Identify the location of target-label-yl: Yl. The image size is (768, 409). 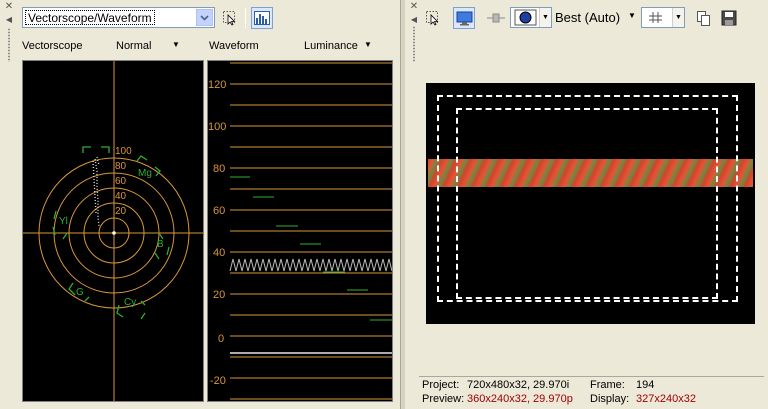
(63, 221).